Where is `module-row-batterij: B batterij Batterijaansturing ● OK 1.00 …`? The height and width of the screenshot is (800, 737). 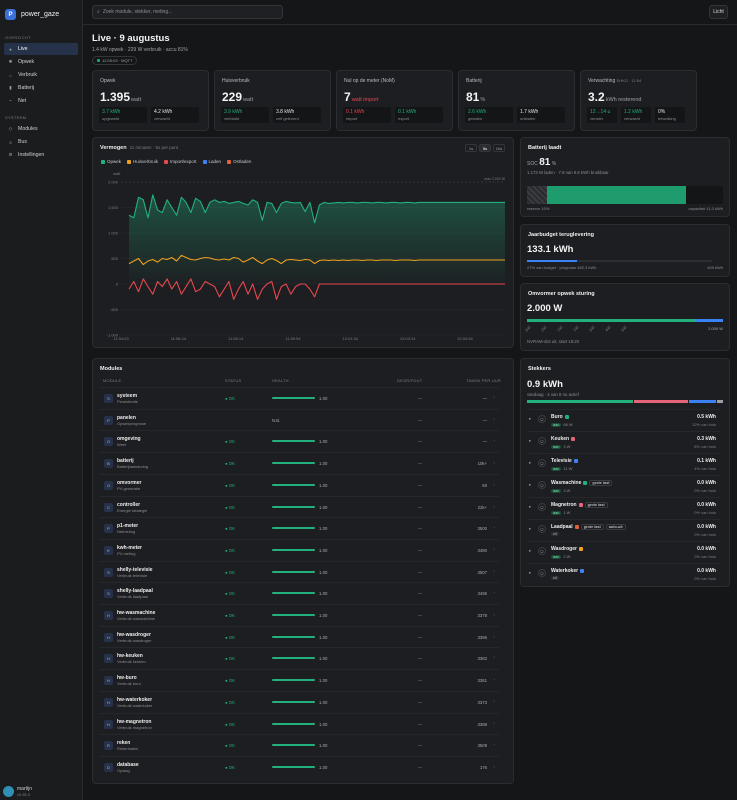 module-row-batterij: B batterij Batterijaansturing ● OK 1.00 … is located at coordinates (299, 462).